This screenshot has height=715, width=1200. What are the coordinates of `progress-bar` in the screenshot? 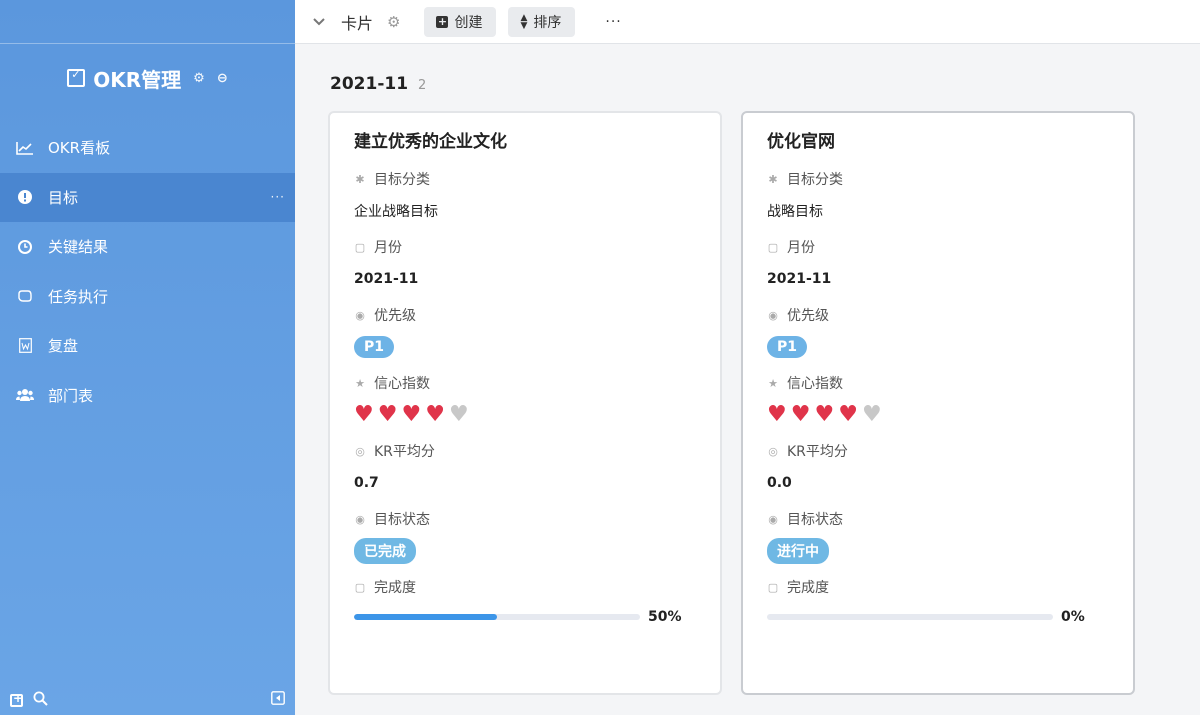 It's located at (910, 617).